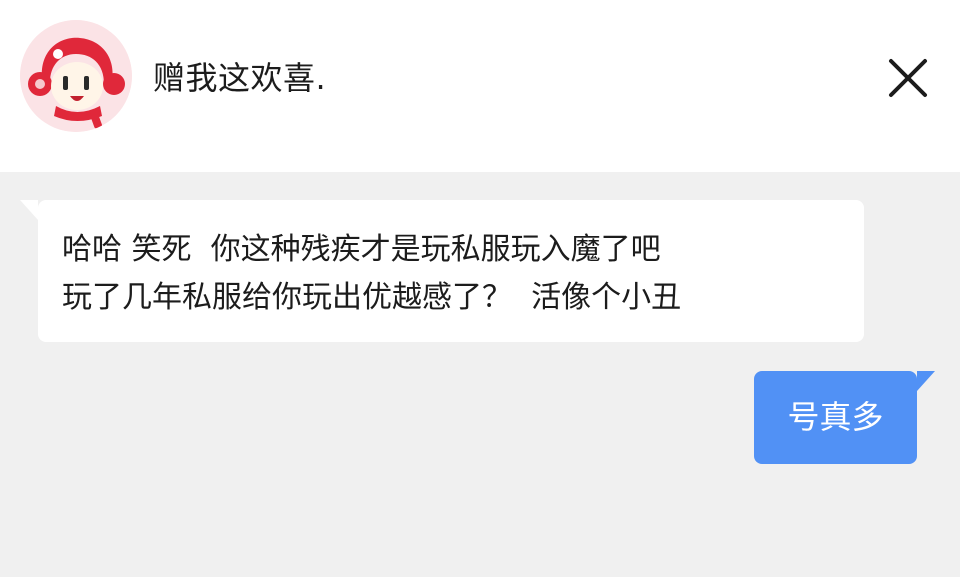 Image resolution: width=960 pixels, height=577 pixels. I want to click on outgoing-message-bubble: 号真多, so click(844, 417).